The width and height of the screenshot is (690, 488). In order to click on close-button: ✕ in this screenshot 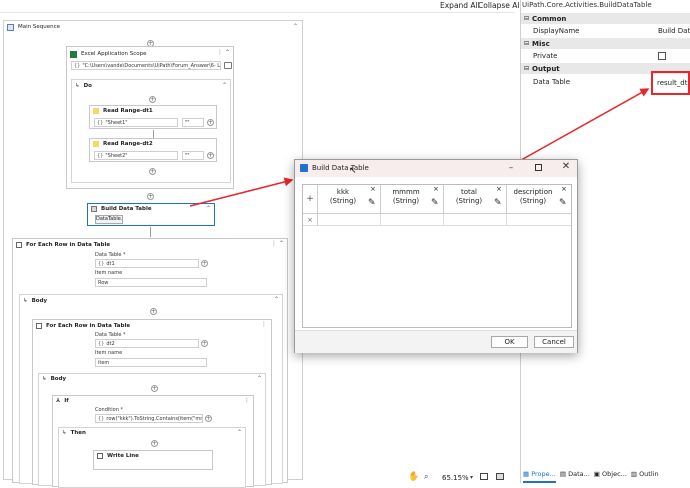, I will do `click(566, 167)`.